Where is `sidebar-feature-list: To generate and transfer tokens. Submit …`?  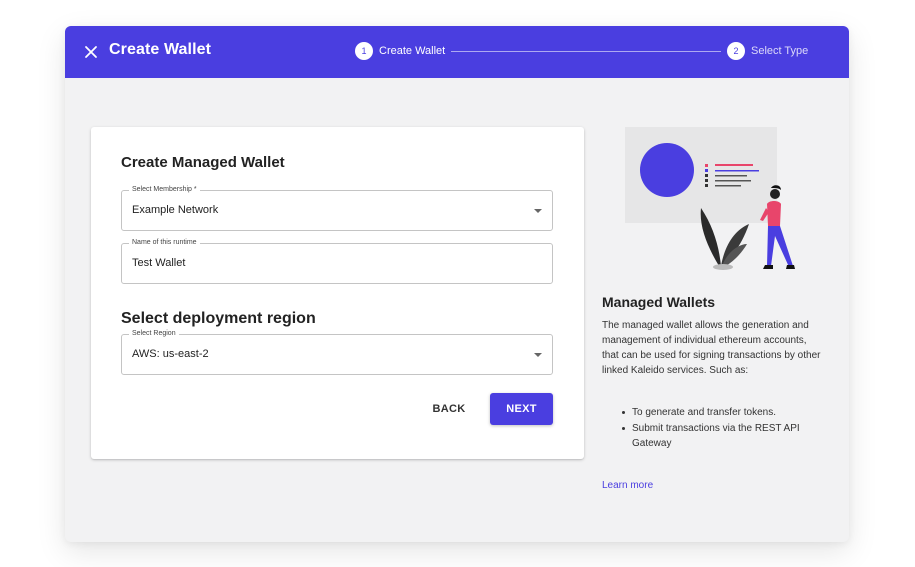
sidebar-feature-list: To generate and transfer tokens. Submit … is located at coordinates (727, 428).